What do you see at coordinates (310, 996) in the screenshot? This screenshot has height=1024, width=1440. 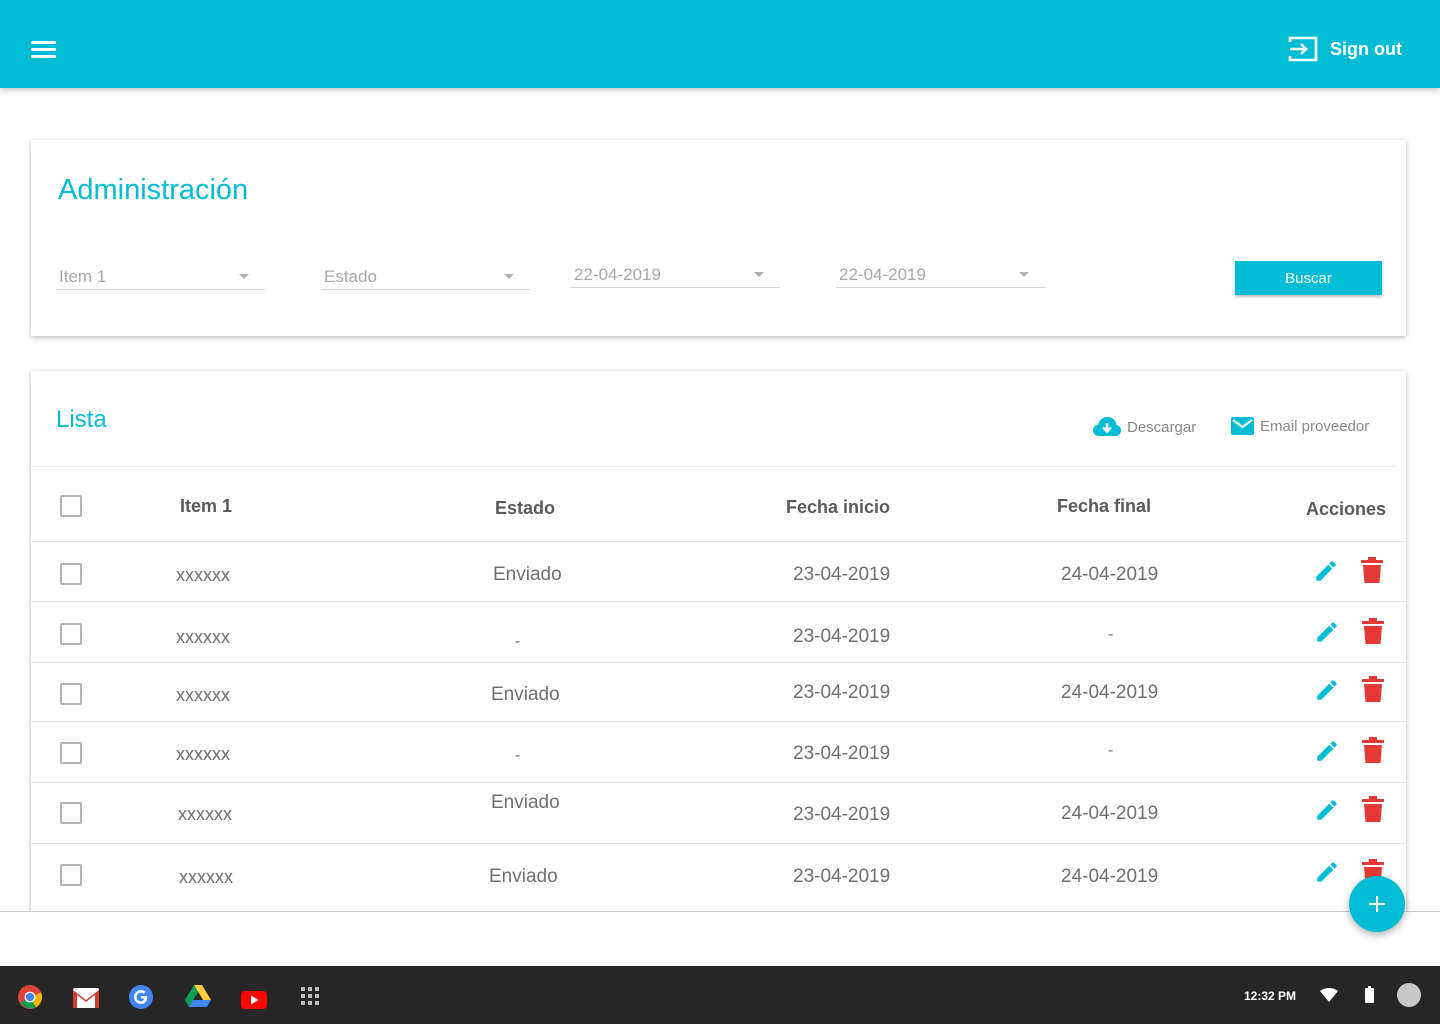 I see `app-launcher-icon` at bounding box center [310, 996].